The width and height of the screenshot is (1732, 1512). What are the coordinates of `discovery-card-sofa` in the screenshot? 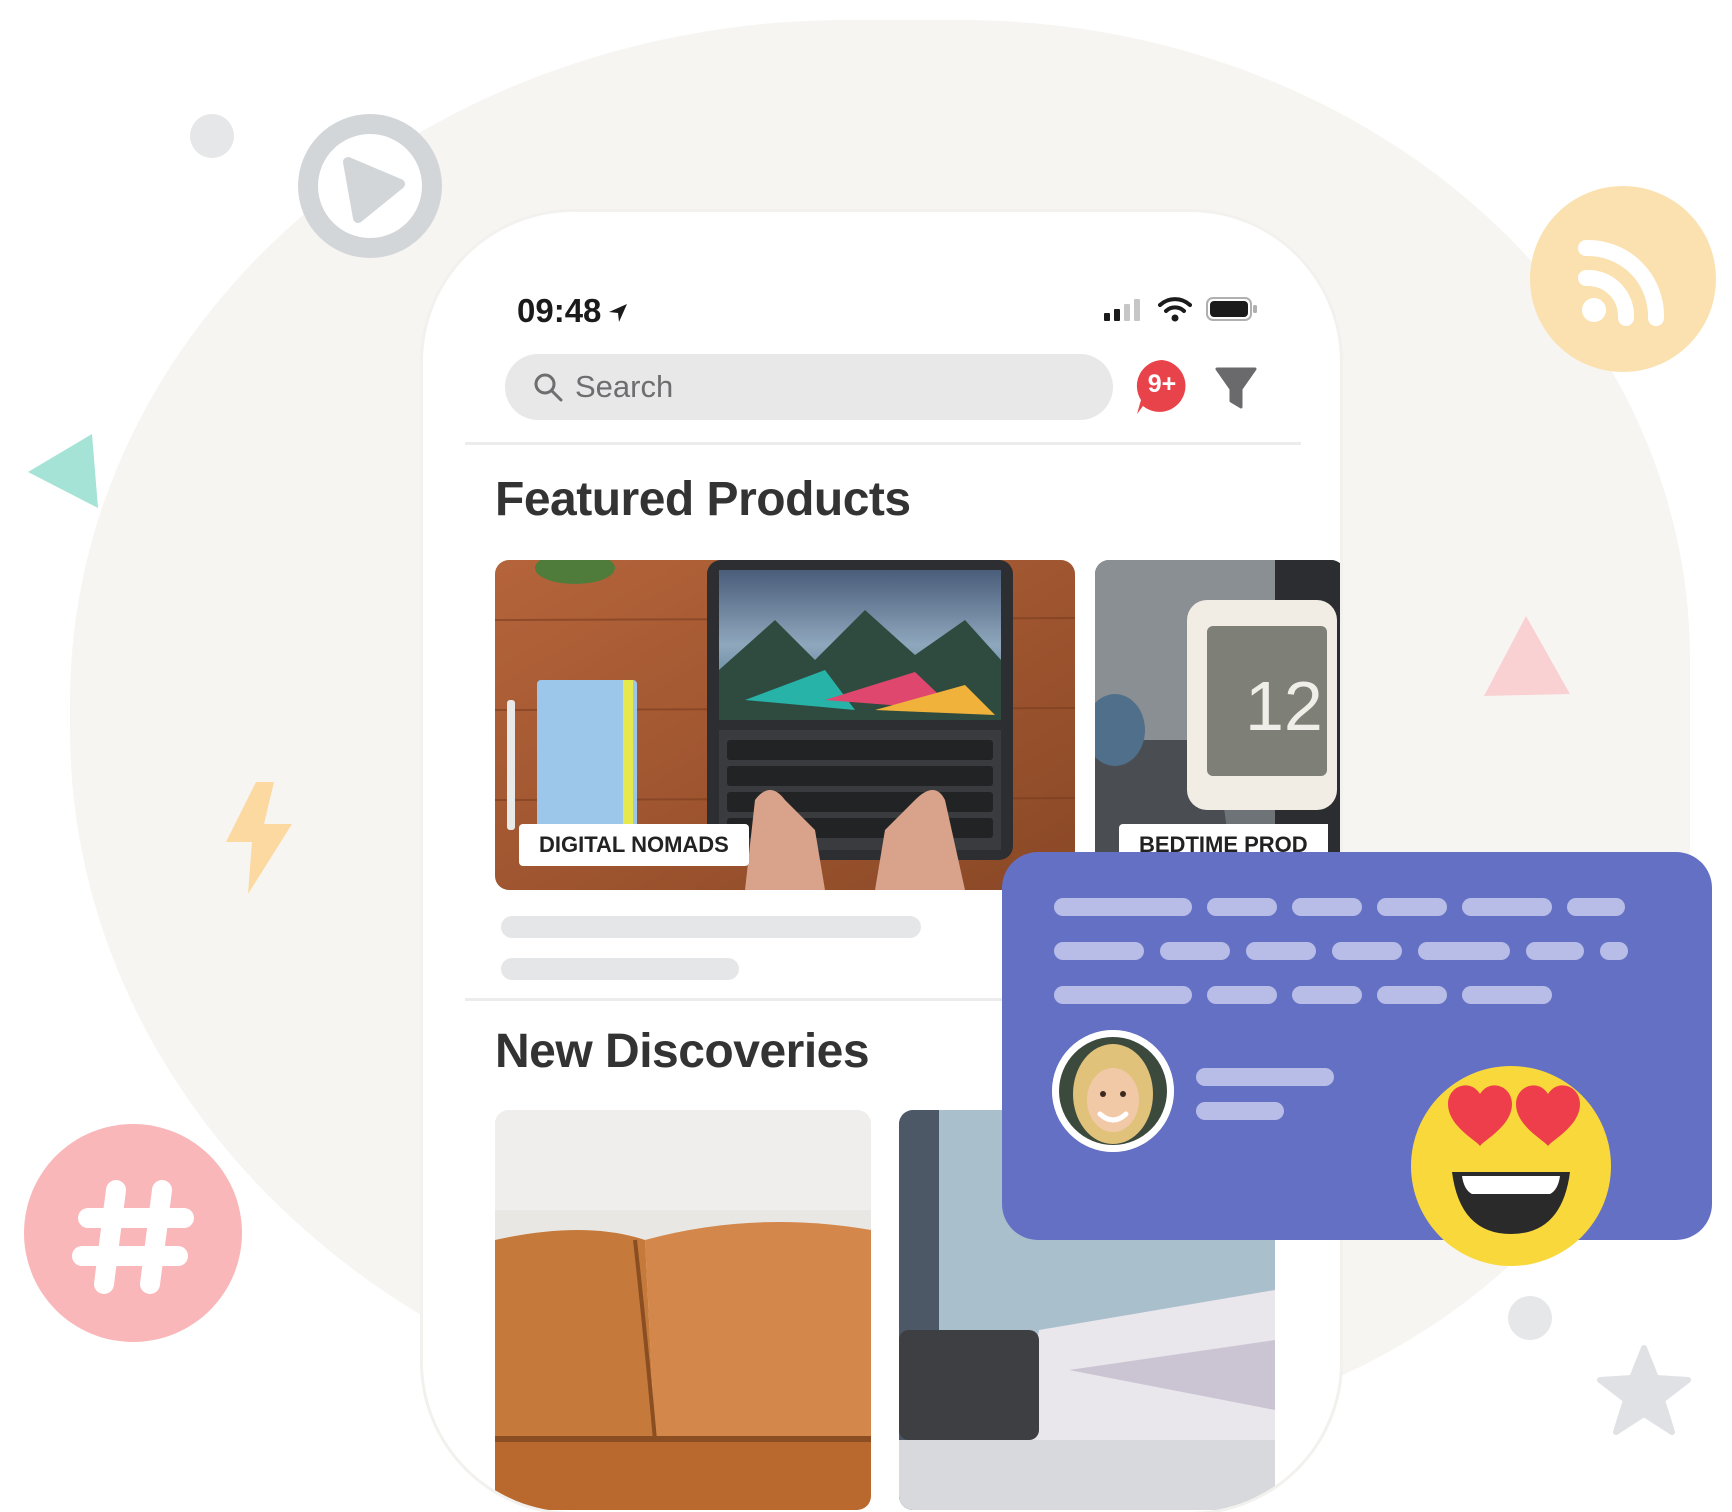 It's located at (683, 1310).